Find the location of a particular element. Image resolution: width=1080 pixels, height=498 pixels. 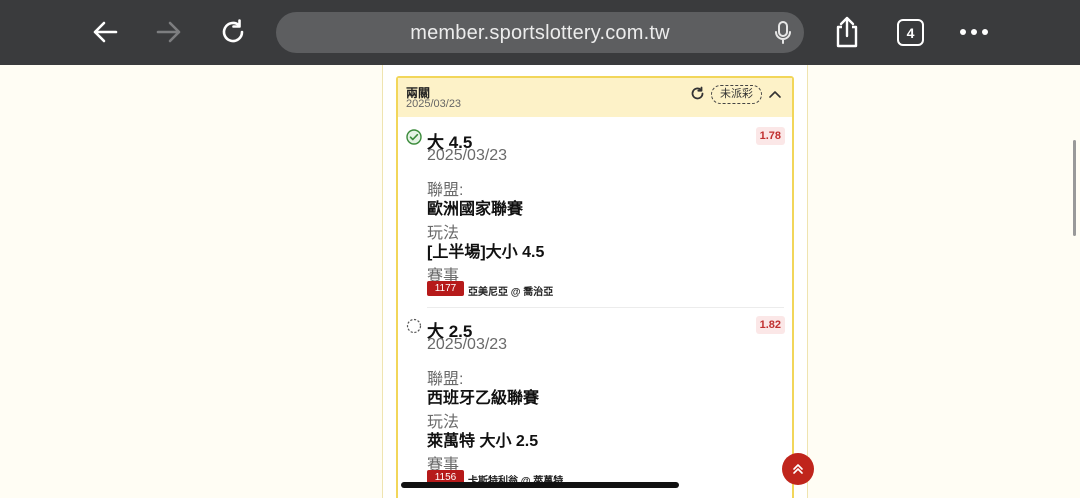

back-icon is located at coordinates (105, 32).